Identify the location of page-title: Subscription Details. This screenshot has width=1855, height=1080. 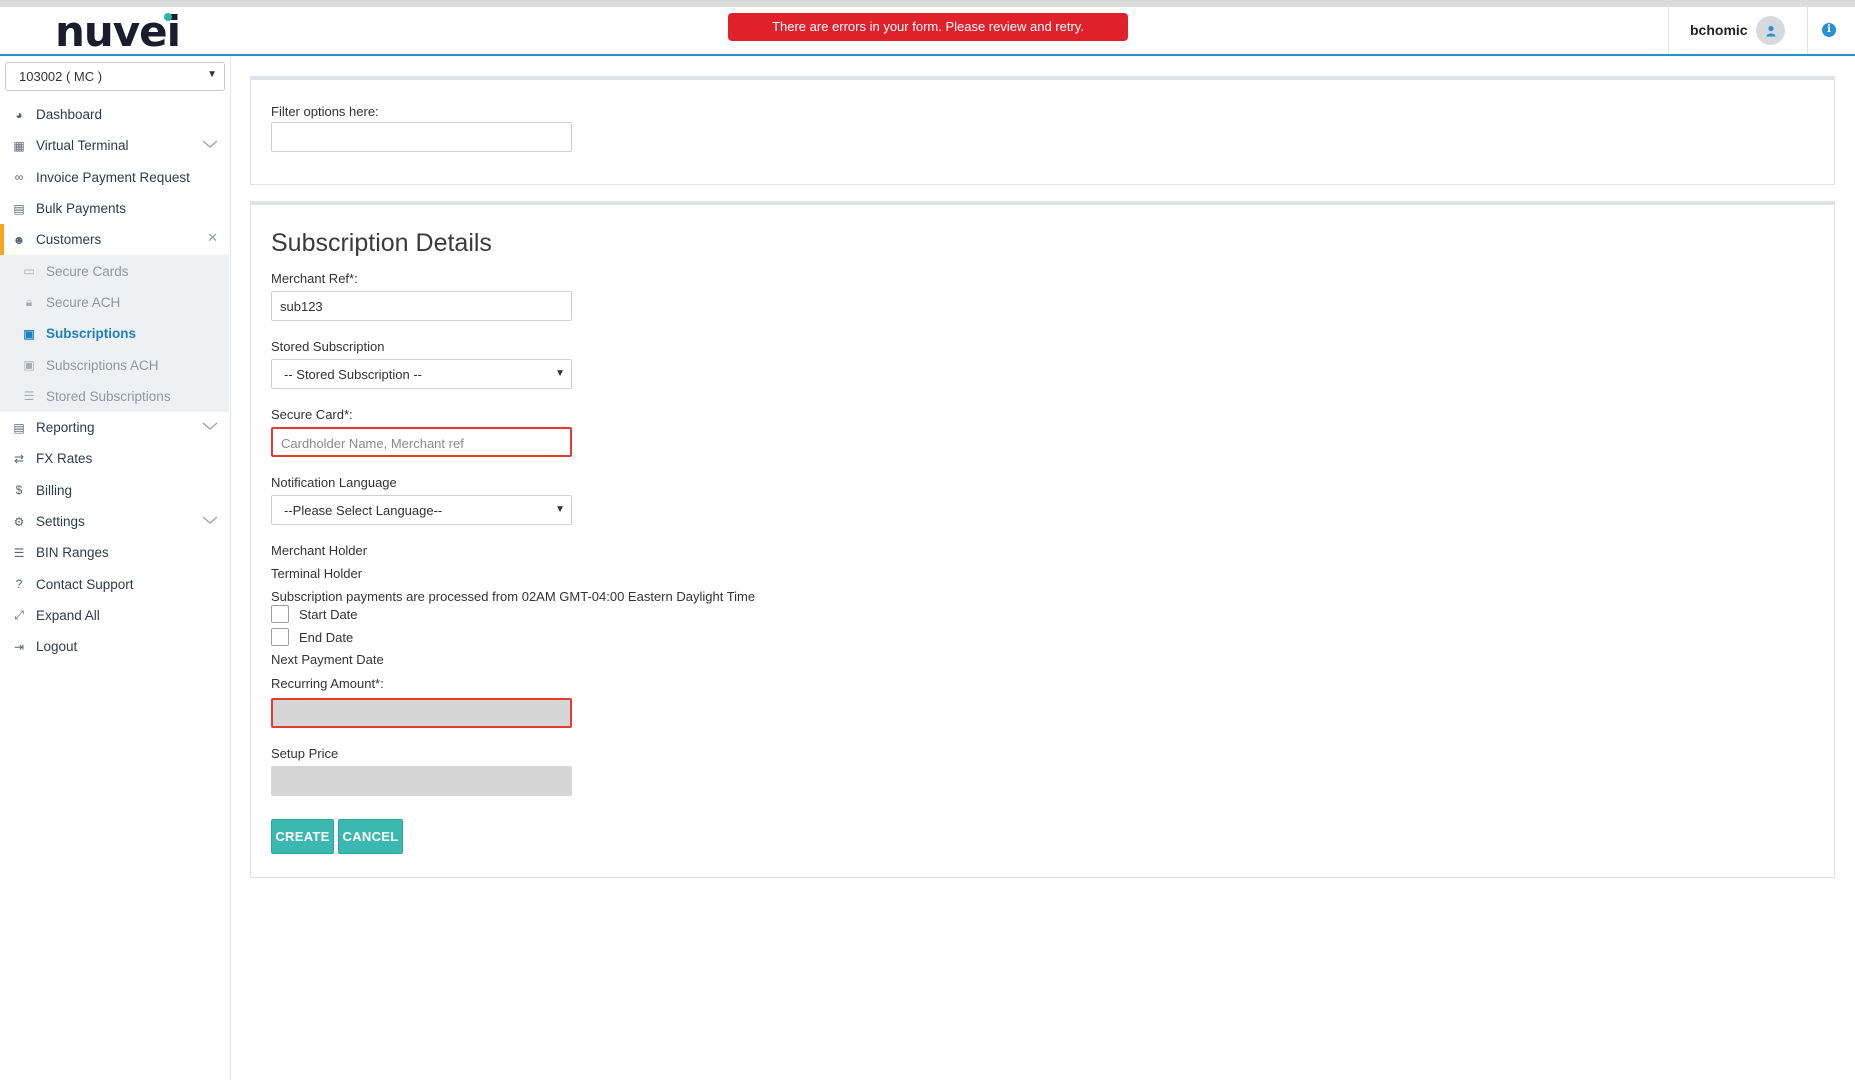
(381, 243).